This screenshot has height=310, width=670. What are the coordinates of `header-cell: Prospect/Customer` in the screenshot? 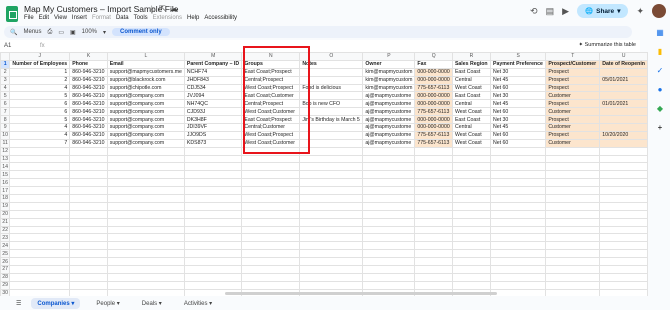 It's located at (573, 64).